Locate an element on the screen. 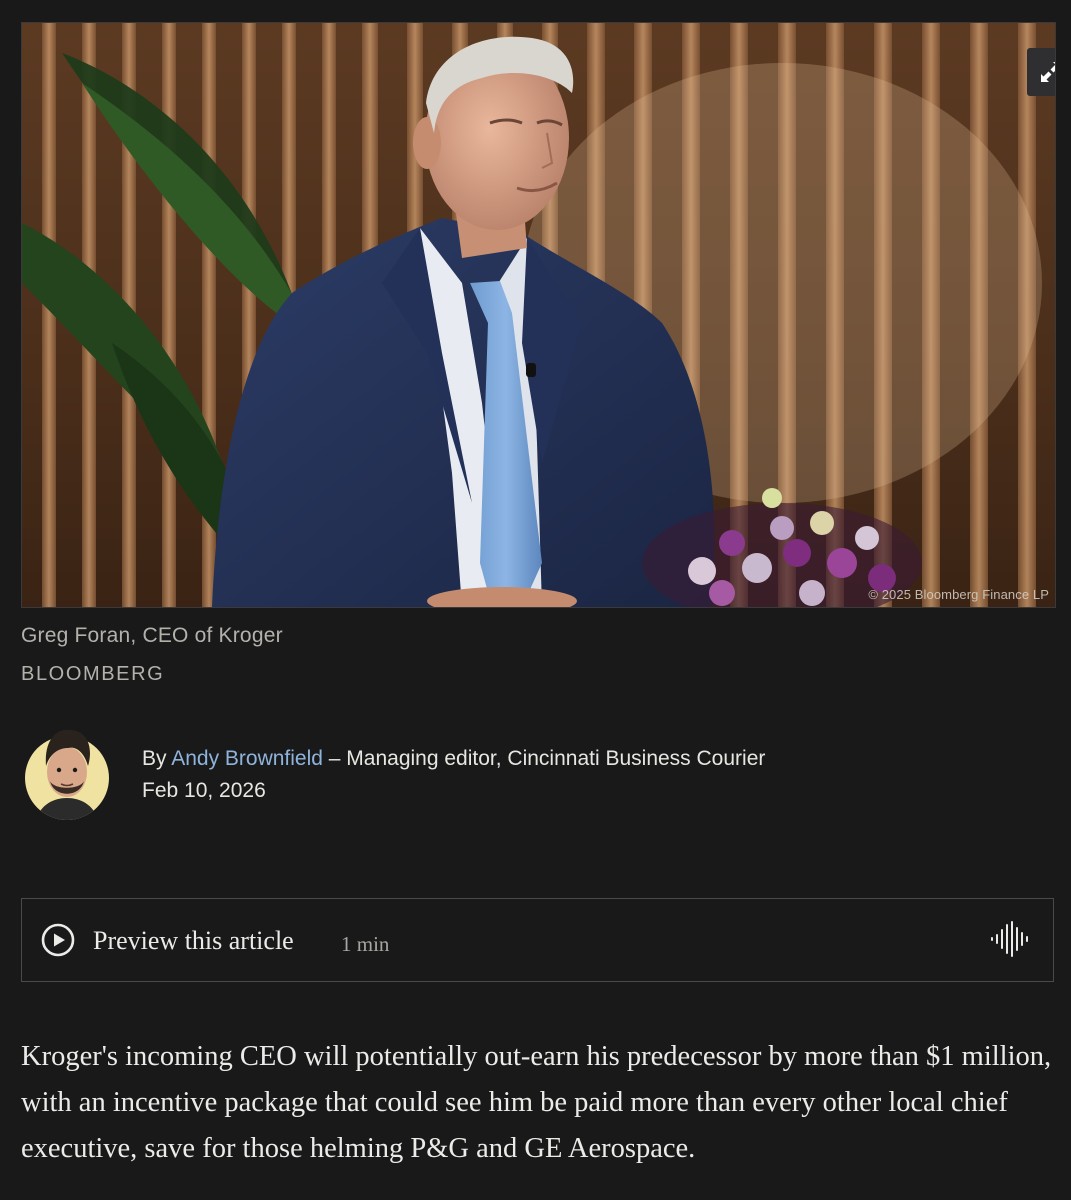 The height and width of the screenshot is (1200, 1071). author-avatar is located at coordinates (67, 773).